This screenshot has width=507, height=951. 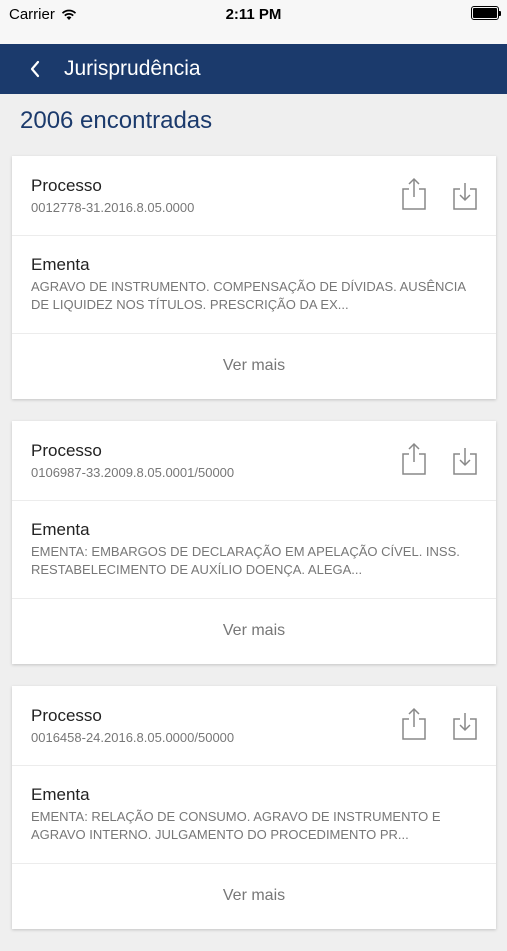 What do you see at coordinates (253, 69) in the screenshot?
I see `navigation-bar: Jurisprudência` at bounding box center [253, 69].